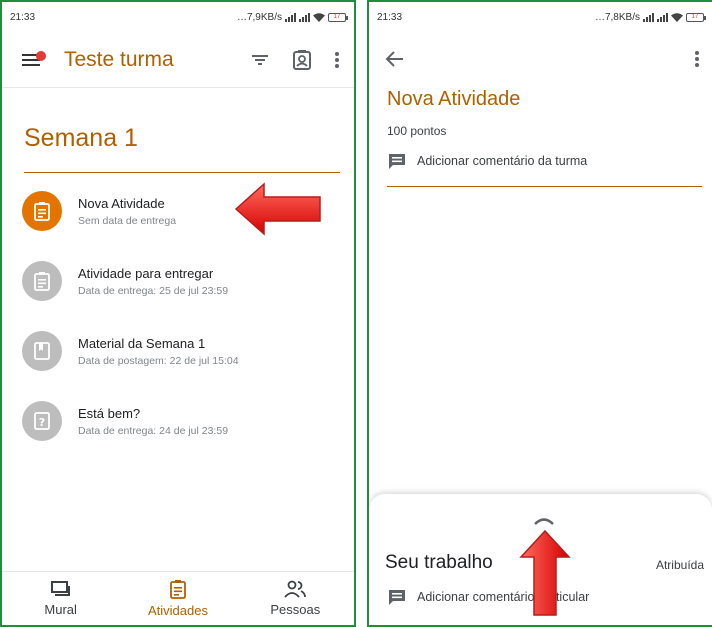 The height and width of the screenshot is (627, 712). I want to click on expand-up-icon, so click(544, 521).